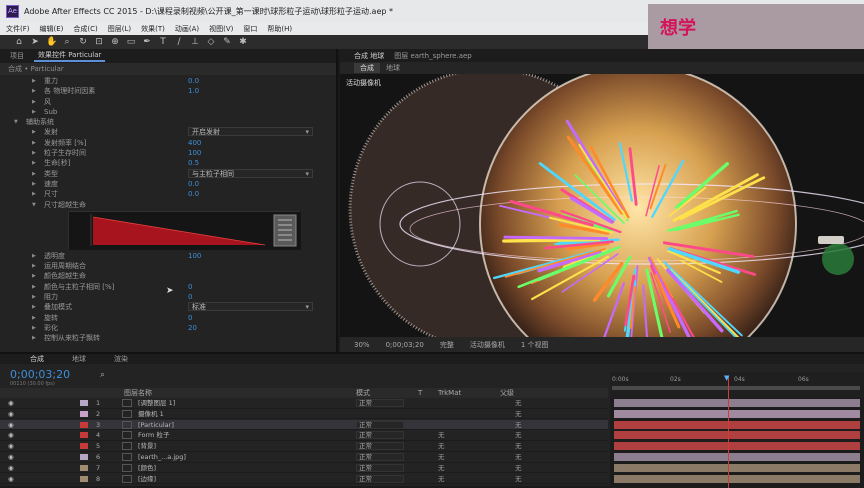 This screenshot has width=864, height=488. What do you see at coordinates (304, 446) in the screenshot?
I see `layer-row: ◉ 5 [背景] 正常 无 无` at bounding box center [304, 446].